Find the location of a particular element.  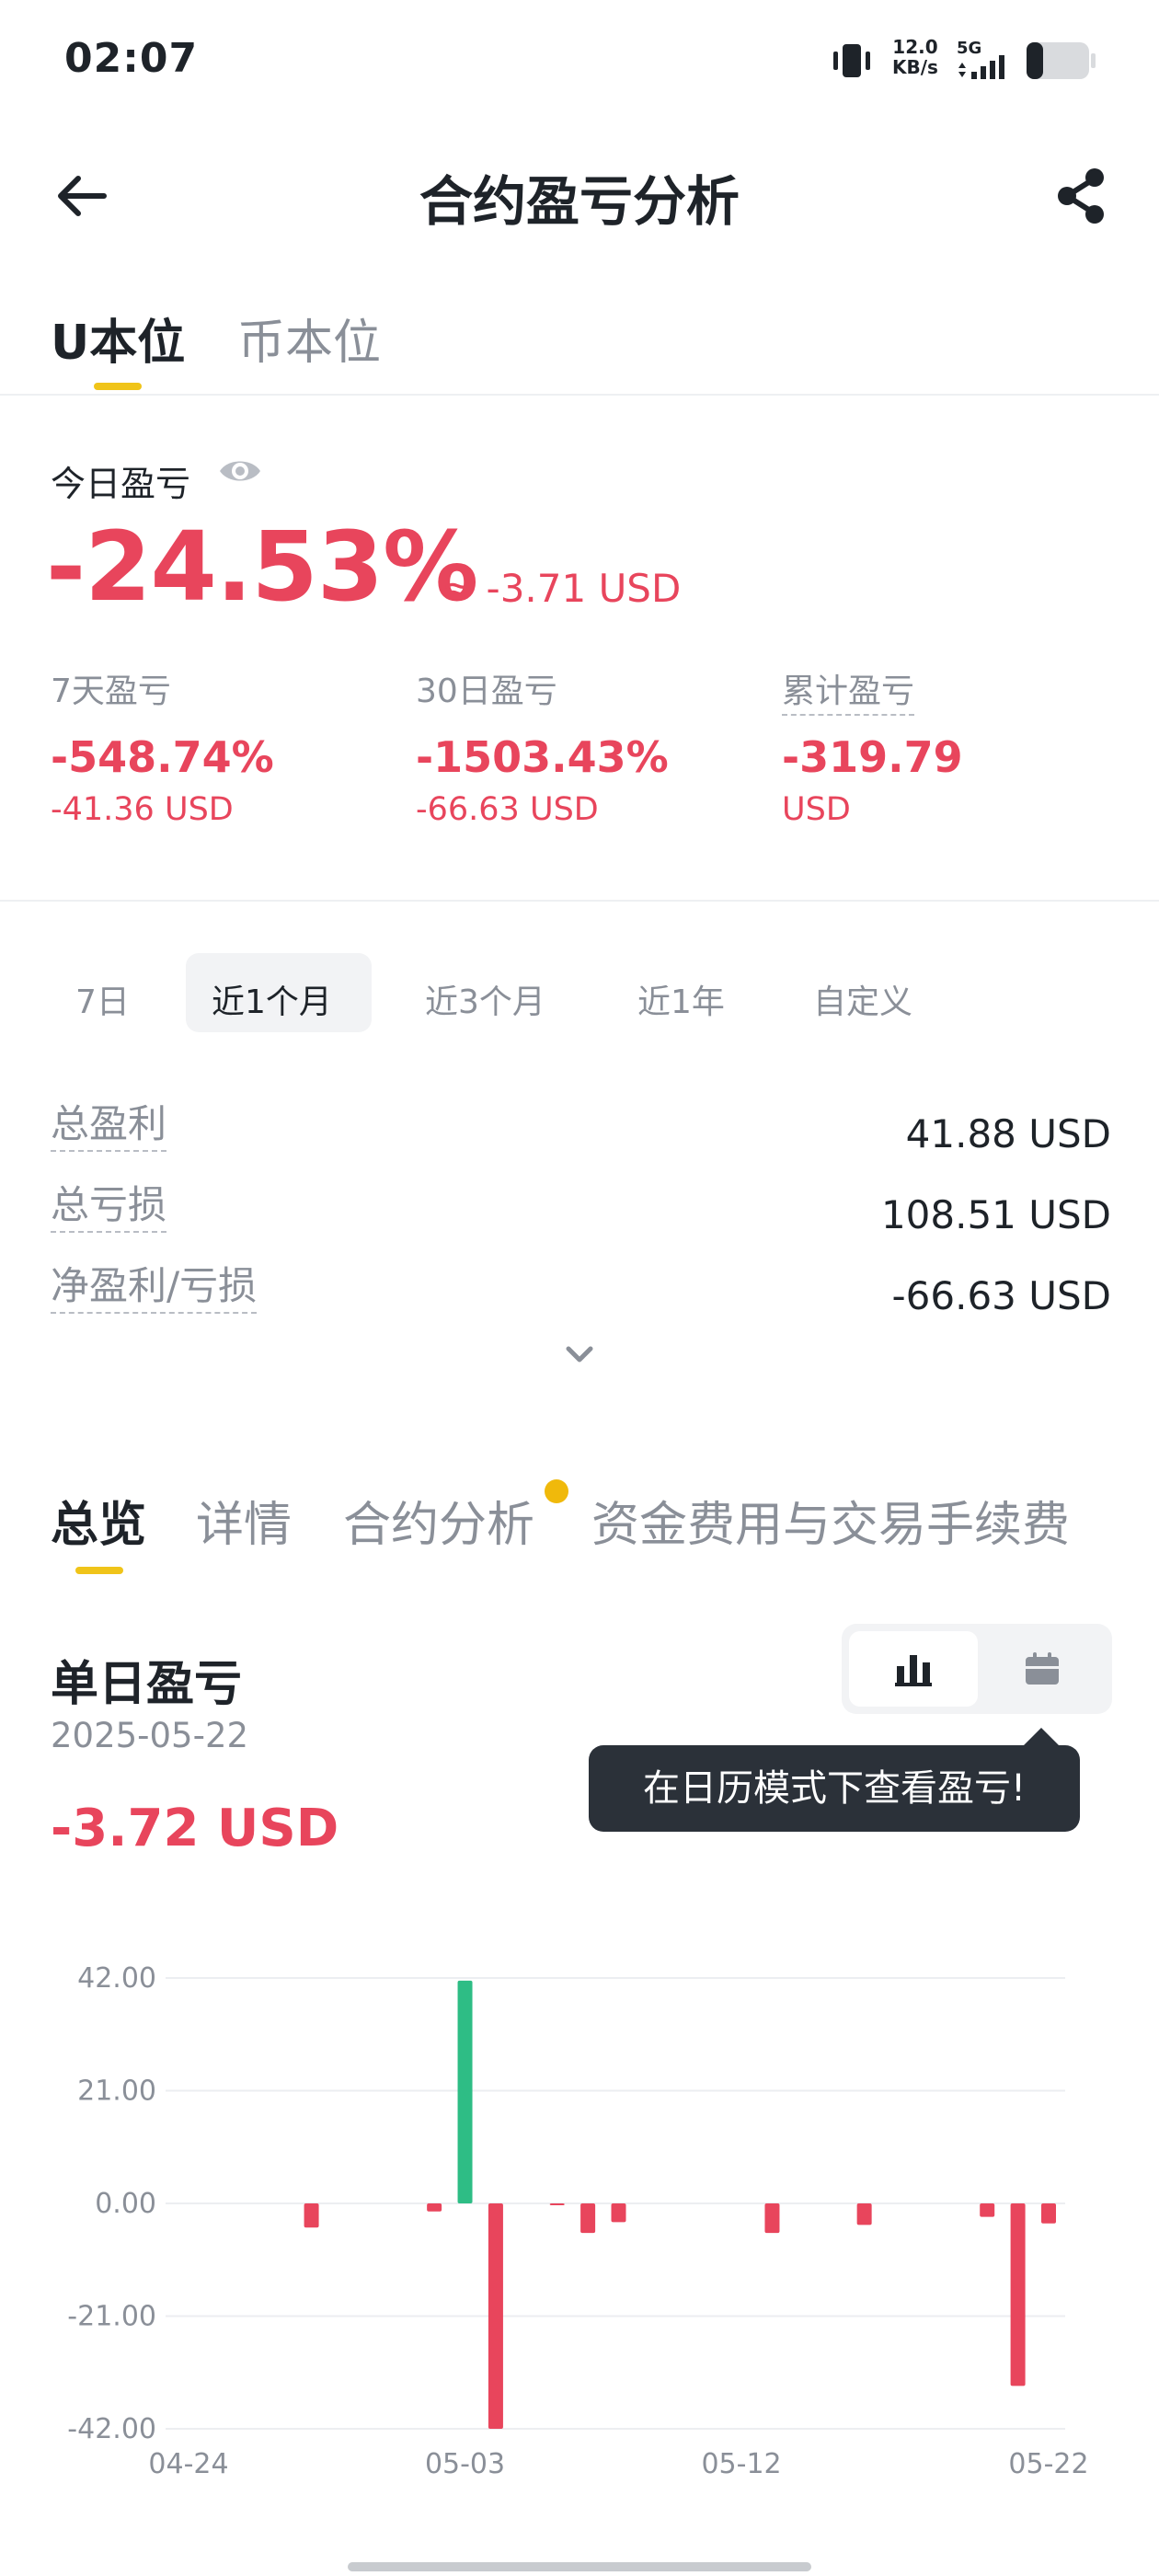

tab-u-margined: U本位 is located at coordinates (118, 338).